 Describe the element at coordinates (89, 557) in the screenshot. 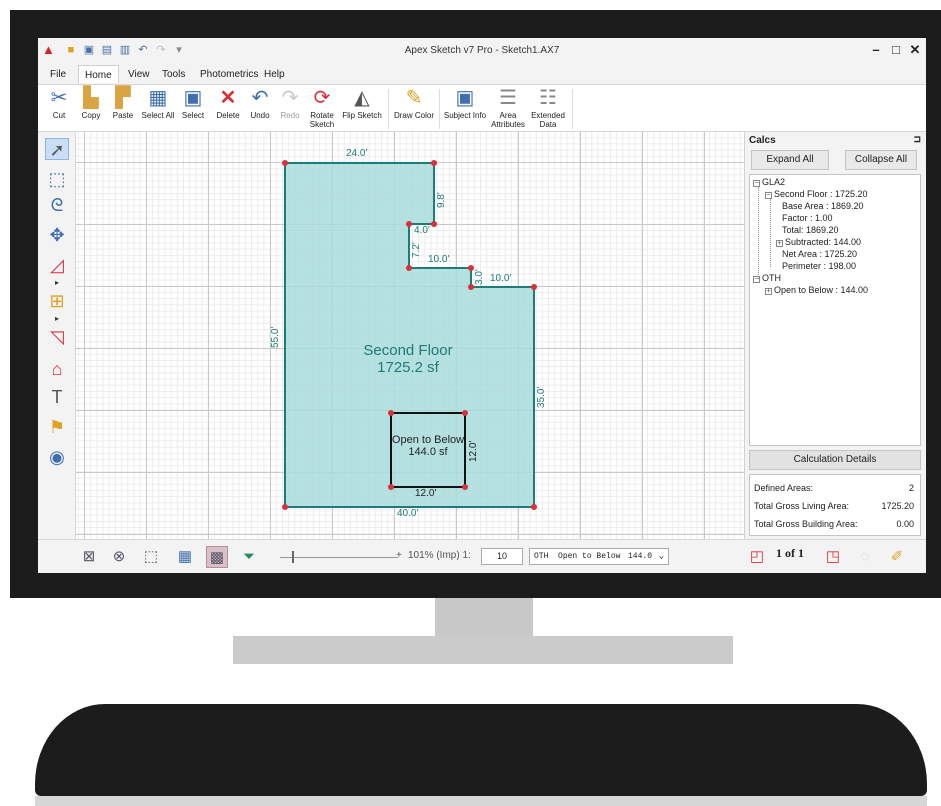

I see `fit-view-icon: ⊠` at that location.